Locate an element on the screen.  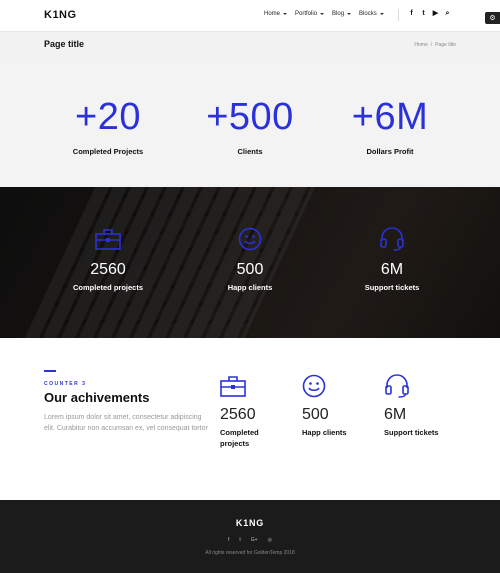
nav-label: Home is located at coordinates (272, 14).